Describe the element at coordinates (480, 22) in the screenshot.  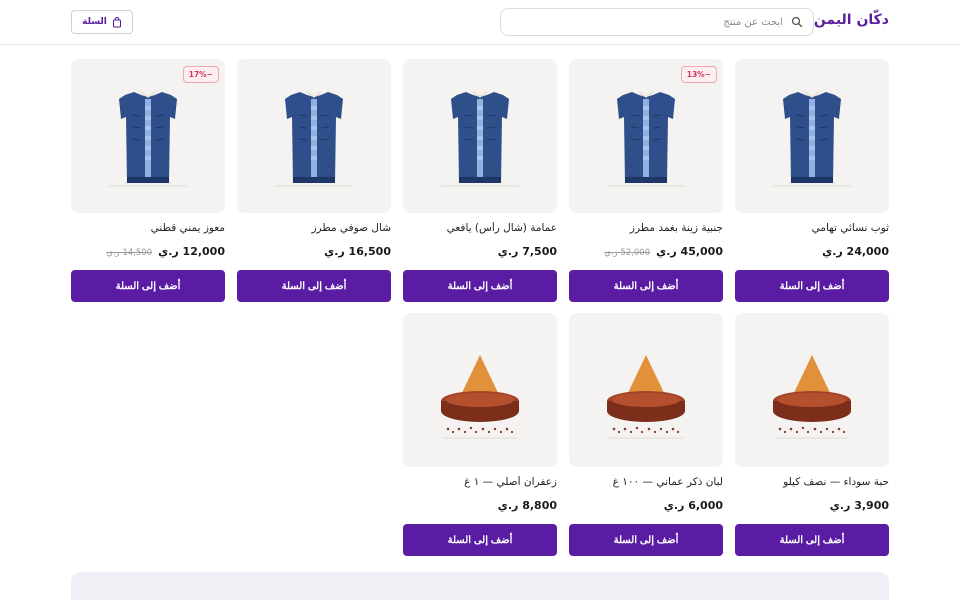
I see `site-header: دكّان اليمن السلة` at that location.